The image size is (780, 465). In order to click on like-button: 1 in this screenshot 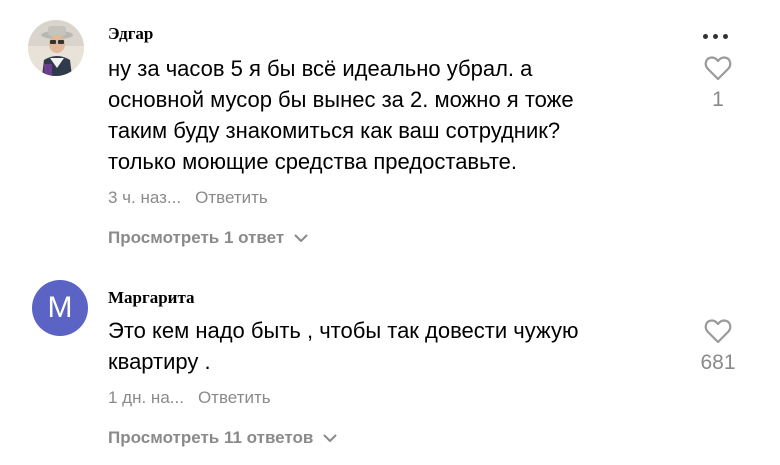, I will do `click(718, 83)`.